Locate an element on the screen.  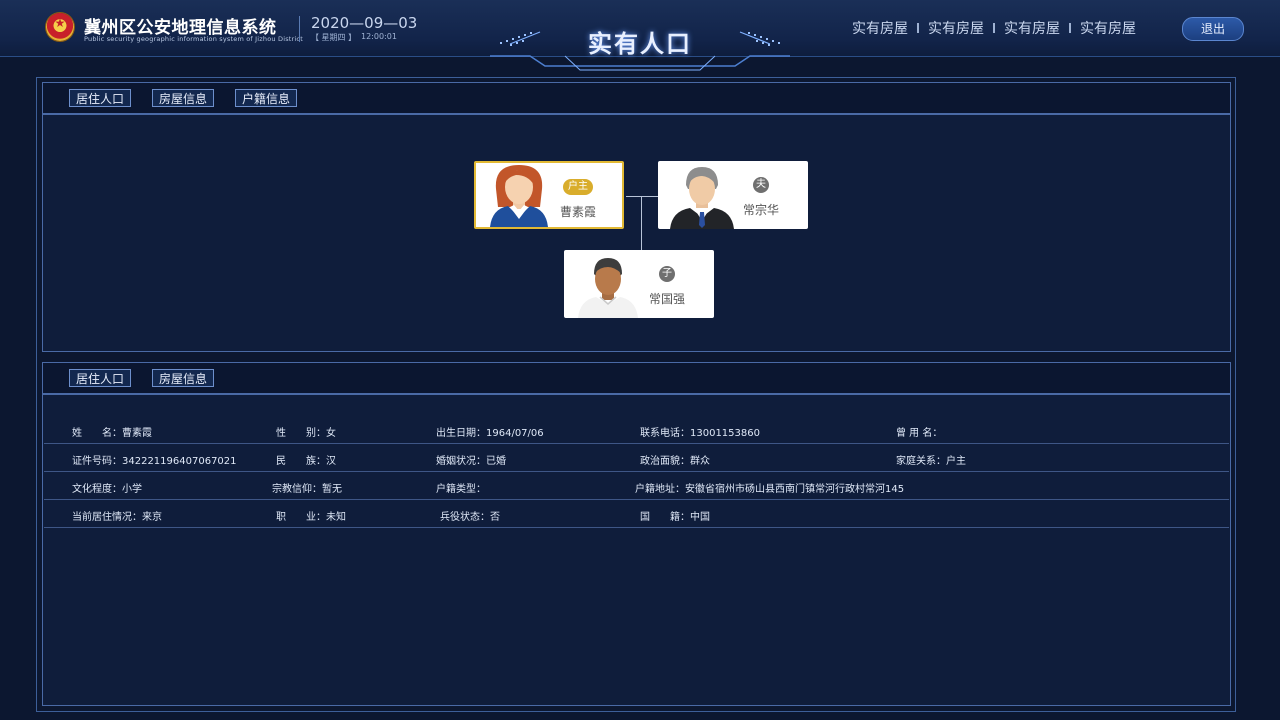
field-occupation: 职 业：未知 is located at coordinates (311, 517).